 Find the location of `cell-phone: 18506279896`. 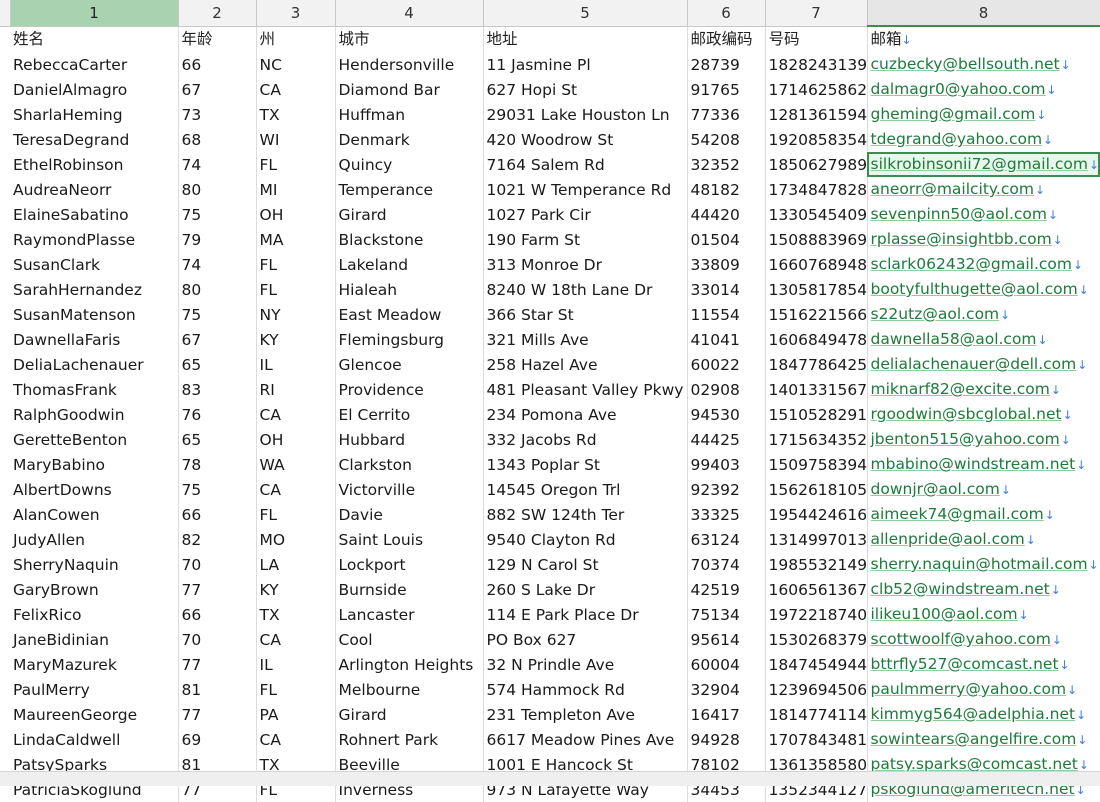

cell-phone: 18506279896 is located at coordinates (816, 164).